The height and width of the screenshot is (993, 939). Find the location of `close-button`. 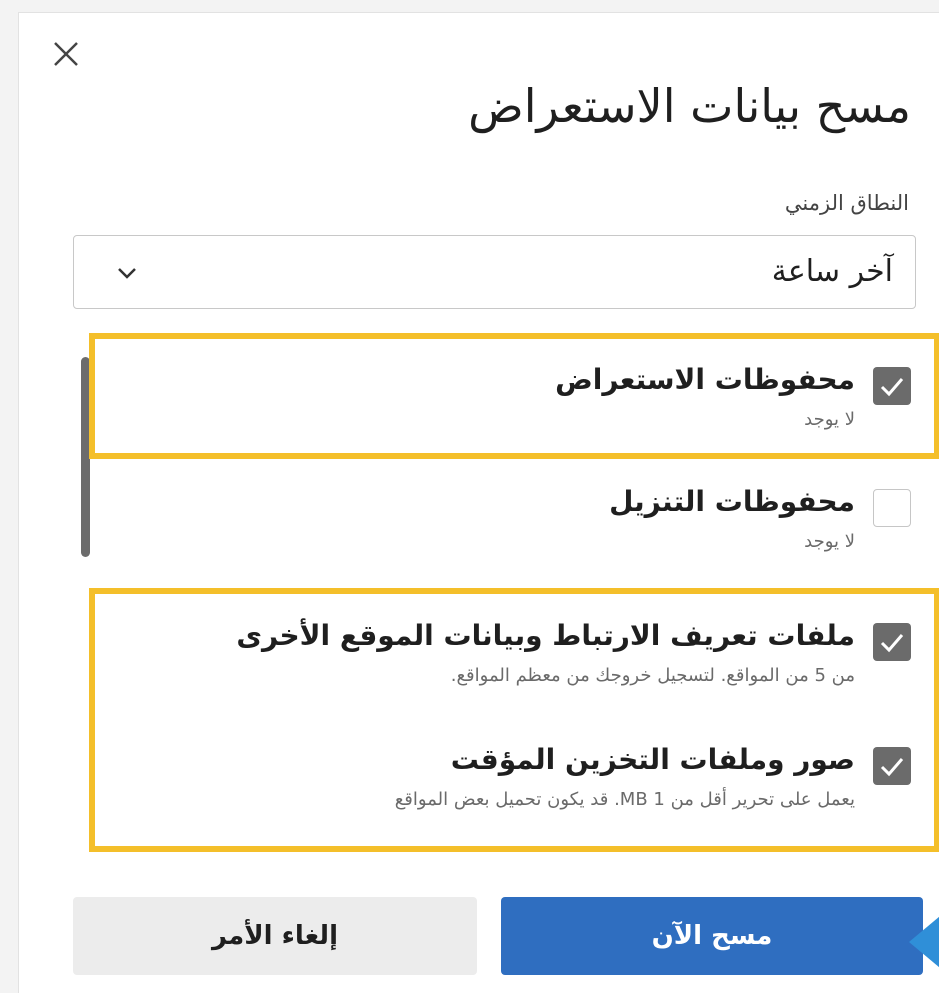

close-button is located at coordinates (67, 55).